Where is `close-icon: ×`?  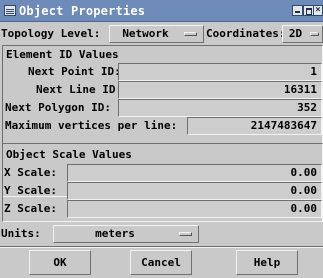
close-icon: × is located at coordinates (318, 10).